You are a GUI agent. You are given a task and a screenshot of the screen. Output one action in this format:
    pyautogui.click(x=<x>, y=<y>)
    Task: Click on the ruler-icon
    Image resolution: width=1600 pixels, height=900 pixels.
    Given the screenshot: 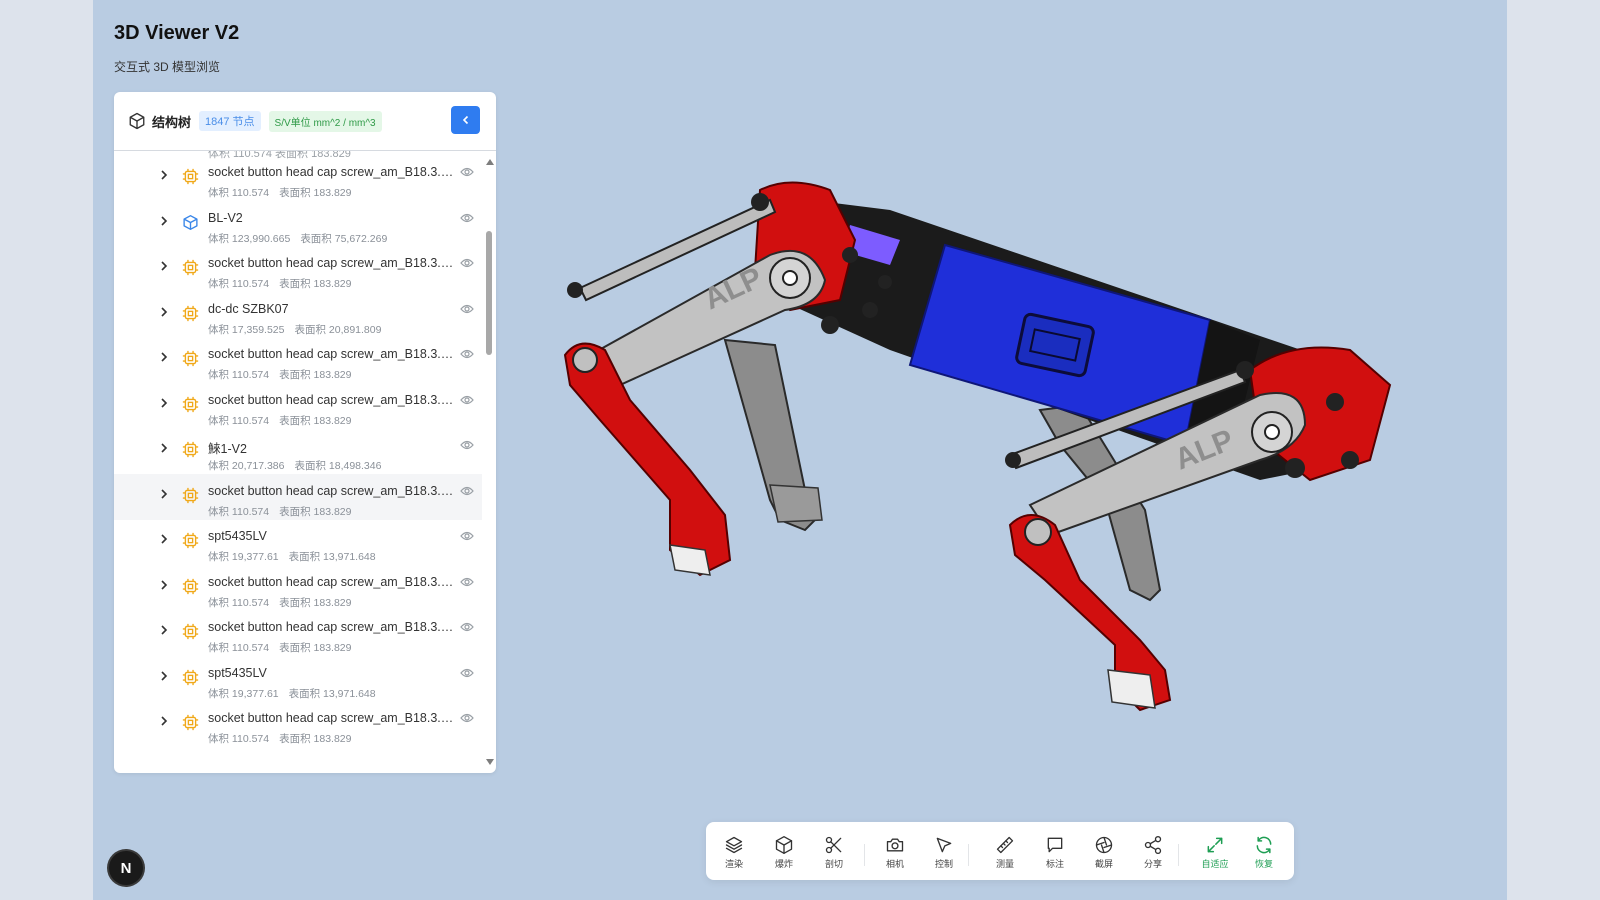 What is the action you would take?
    pyautogui.click(x=1005, y=845)
    